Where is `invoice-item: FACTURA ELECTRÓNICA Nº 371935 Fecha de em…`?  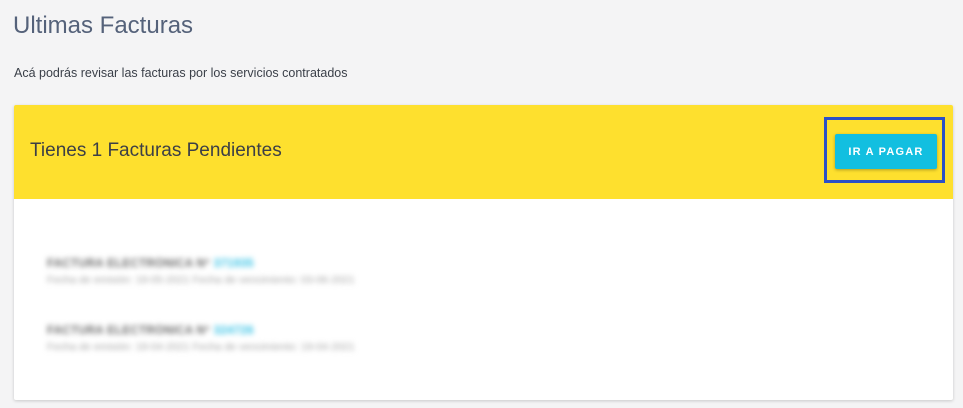 invoice-item: FACTURA ELECTRÓNICA Nº 371935 Fecha de em… is located at coordinates (201, 272).